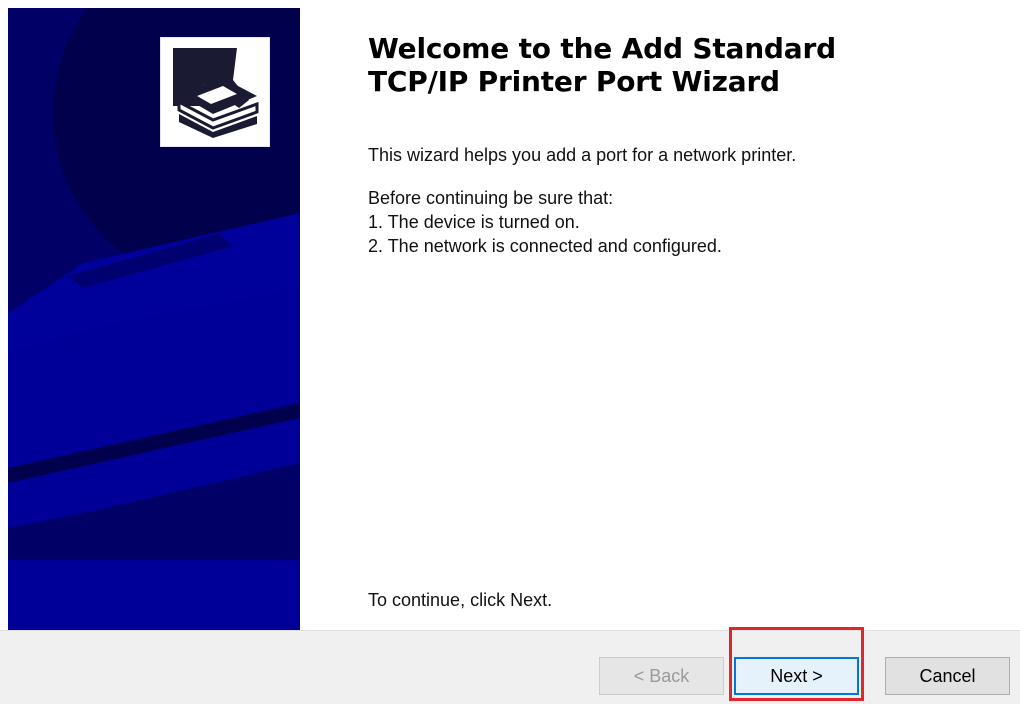 This screenshot has height=704, width=1020. What do you see at coordinates (491, 198) in the screenshot?
I see `prerequisites-heading: Before continuing be sure that:` at bounding box center [491, 198].